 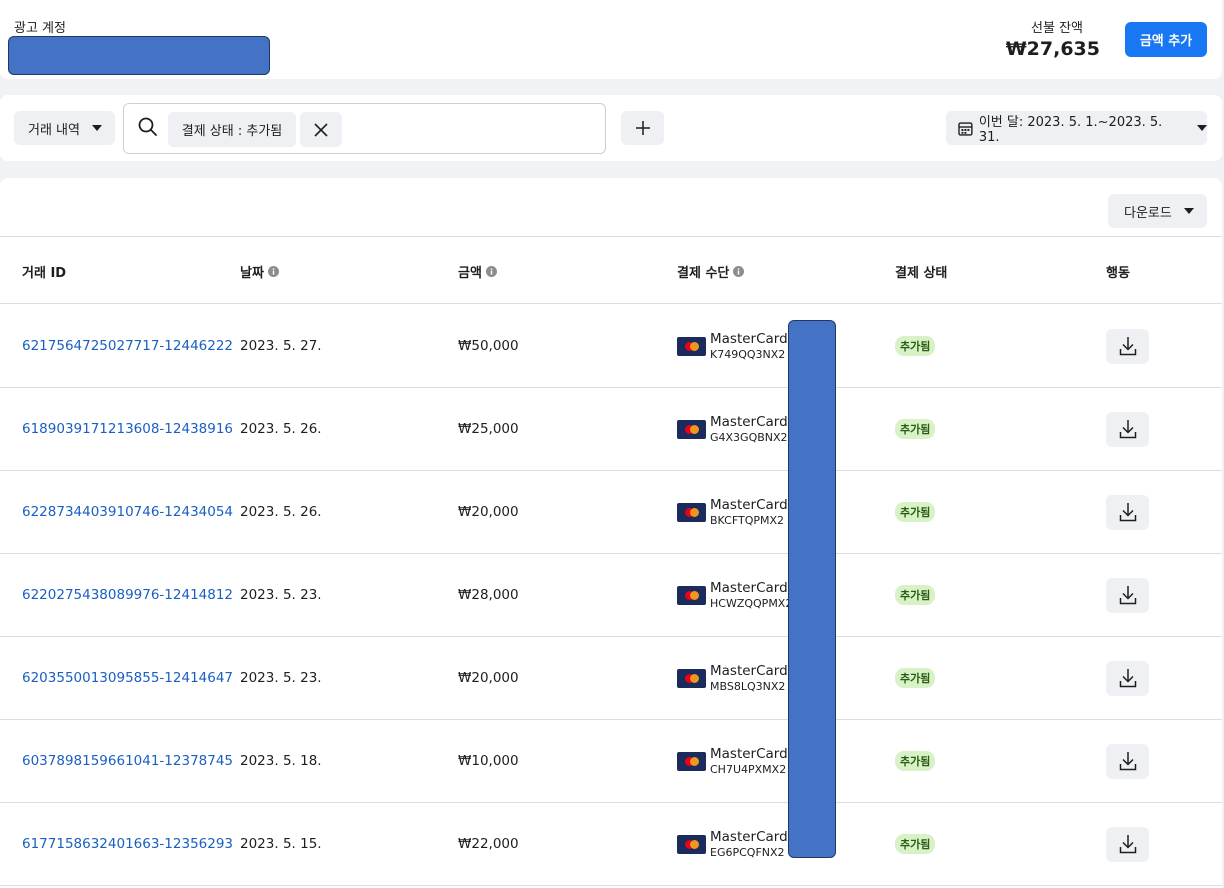 What do you see at coordinates (736, 678) in the screenshot?
I see `payment-method-cell: MasterCard · MBS8LQ3NX2` at bounding box center [736, 678].